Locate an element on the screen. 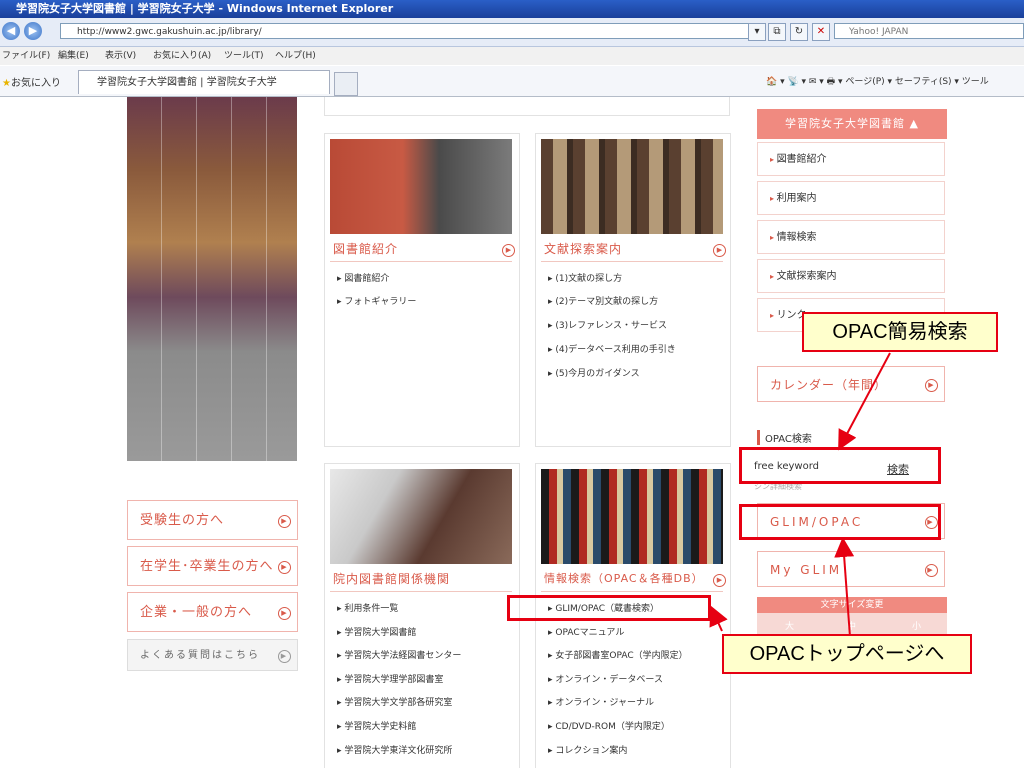 This screenshot has height=768, width=1024. address-bar: http://www2.gwc.gakushuin.ac.jp/library/ is located at coordinates (410, 31).